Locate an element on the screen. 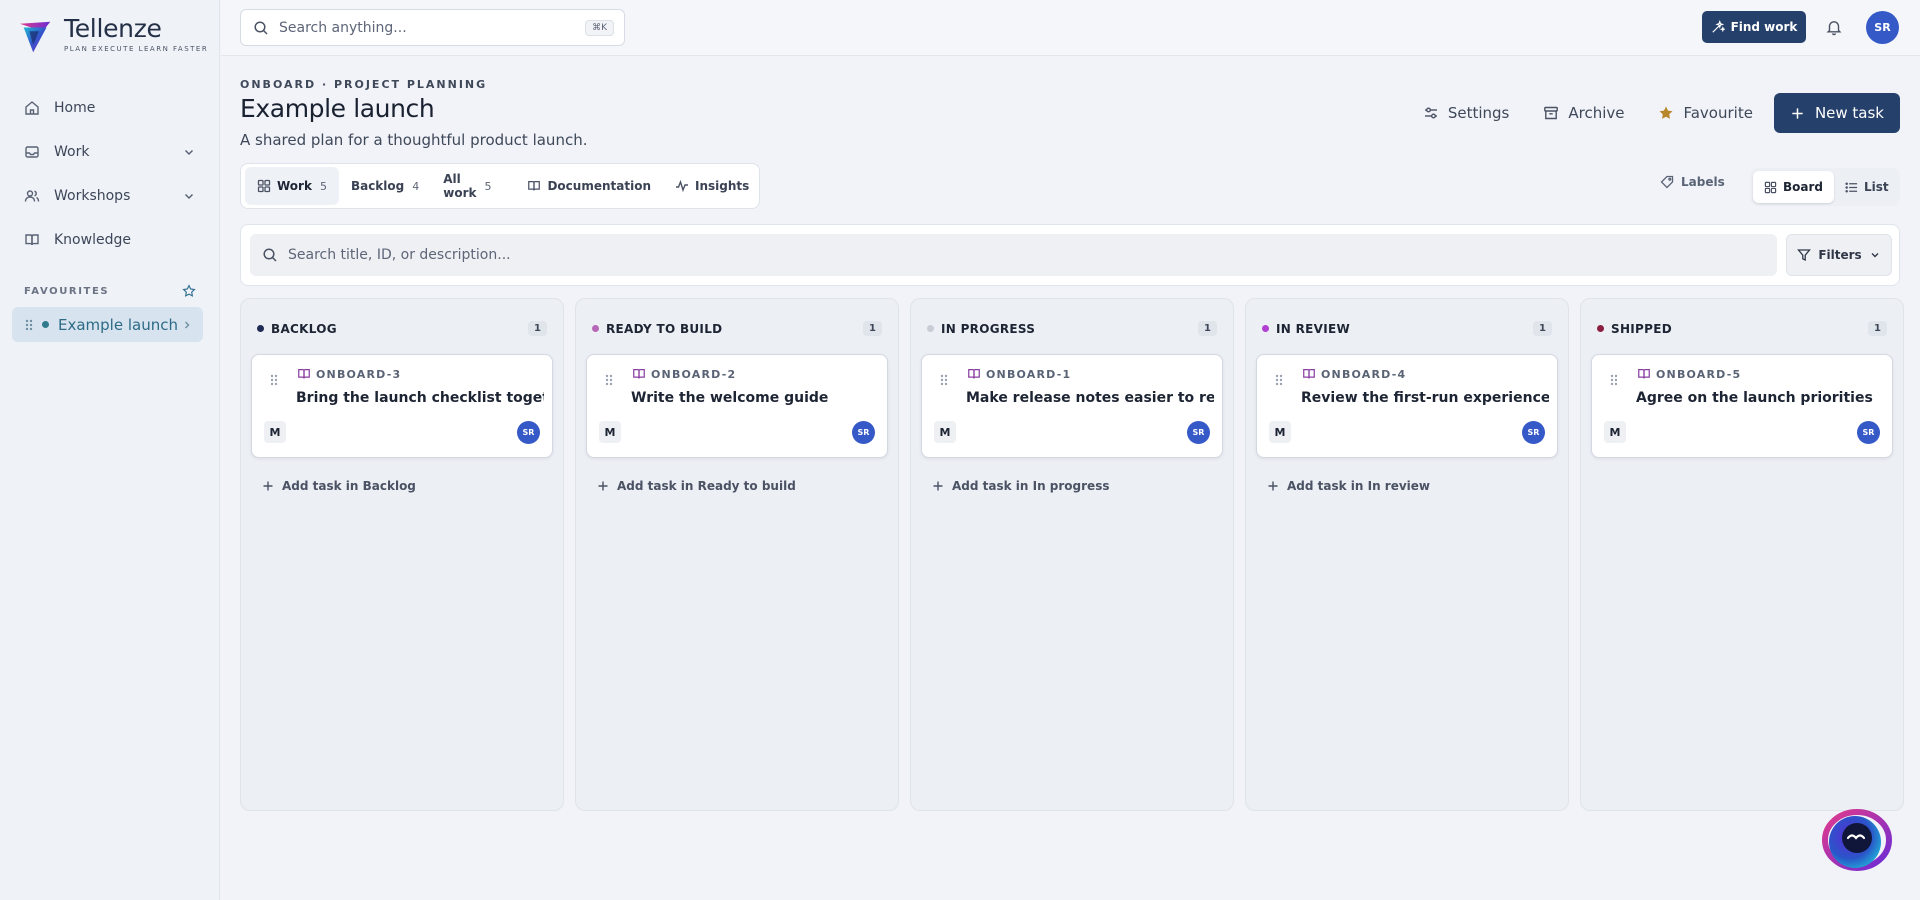 This screenshot has width=1920, height=900. tab-work: Work 5 is located at coordinates (292, 186).